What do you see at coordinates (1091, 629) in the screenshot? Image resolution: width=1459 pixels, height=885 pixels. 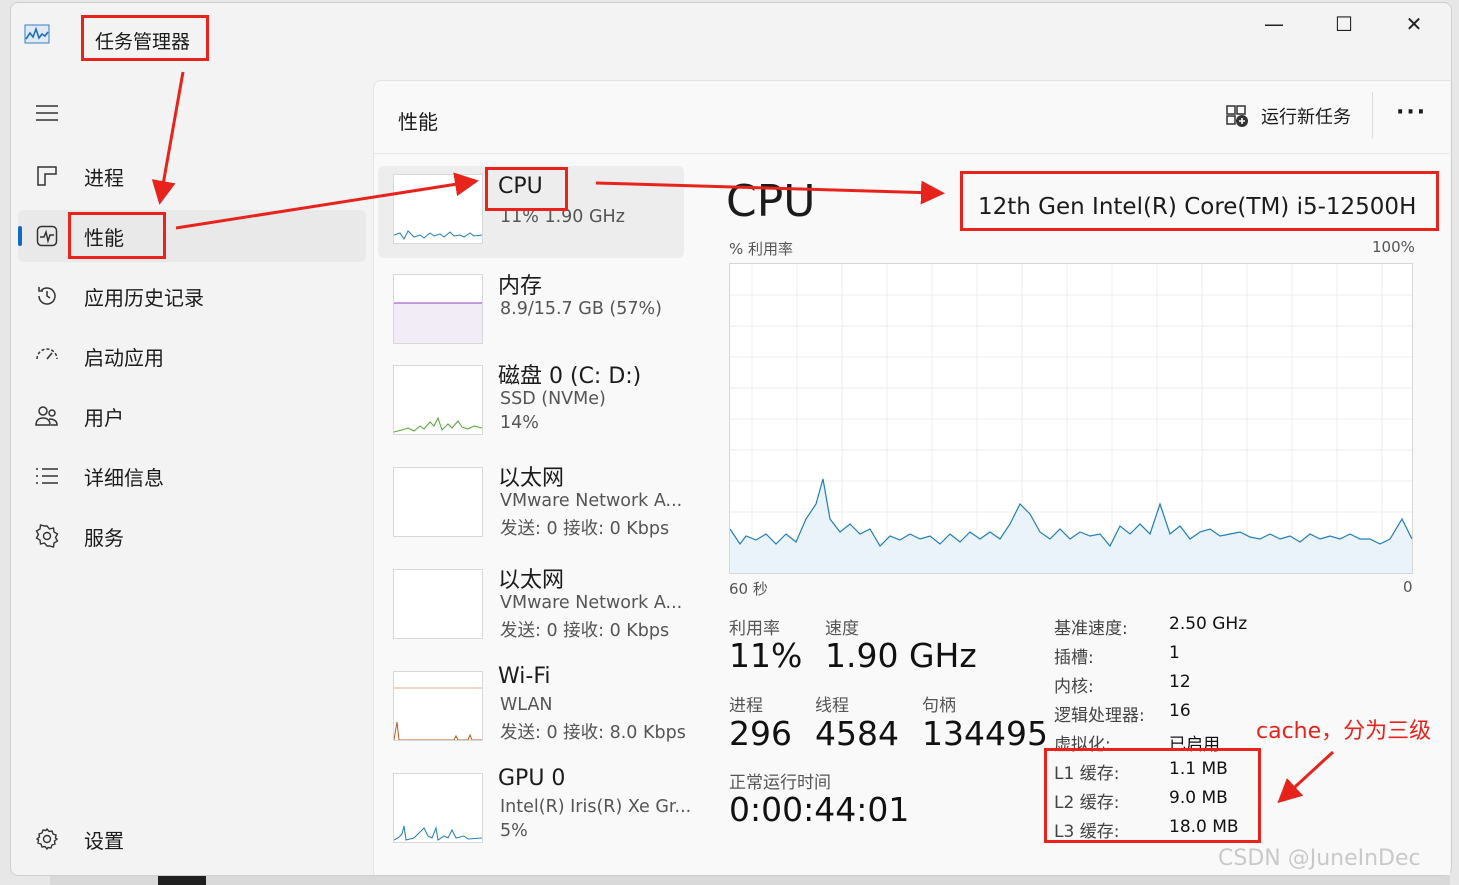 I see `spec-label: 基准速度:` at bounding box center [1091, 629].